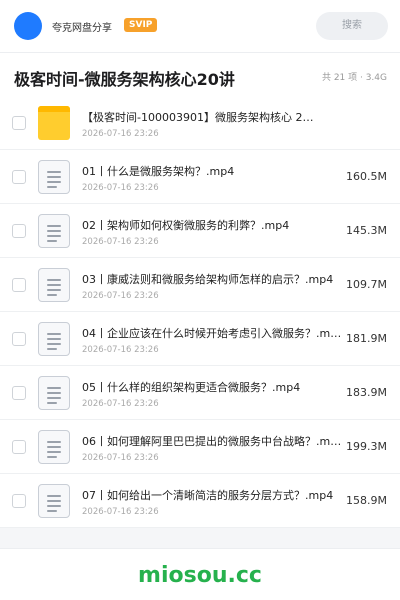 The height and width of the screenshot is (600, 400). What do you see at coordinates (366, 176) in the screenshot?
I see `file-size: 160.5M` at bounding box center [366, 176].